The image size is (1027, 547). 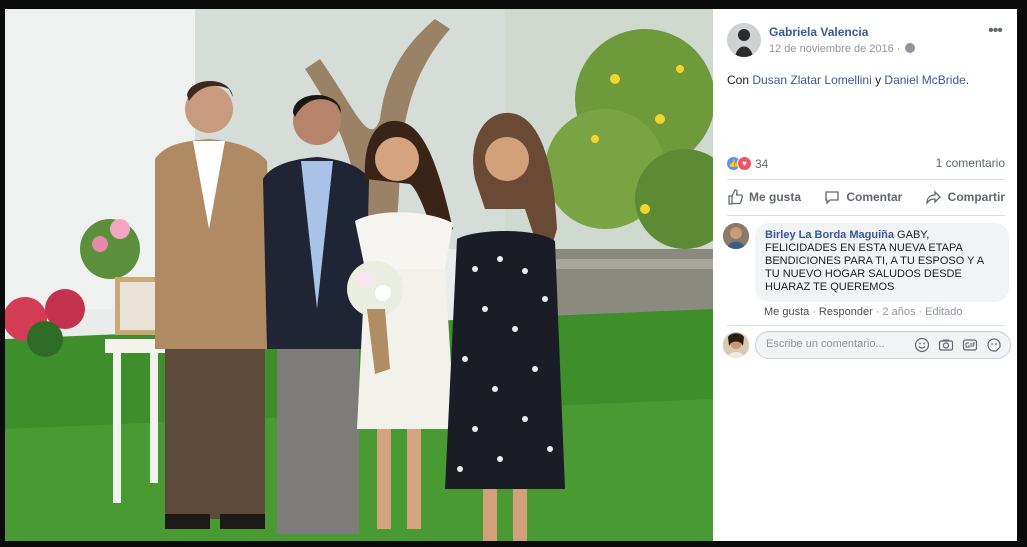 What do you see at coordinates (832, 198) in the screenshot?
I see `comment-icon` at bounding box center [832, 198].